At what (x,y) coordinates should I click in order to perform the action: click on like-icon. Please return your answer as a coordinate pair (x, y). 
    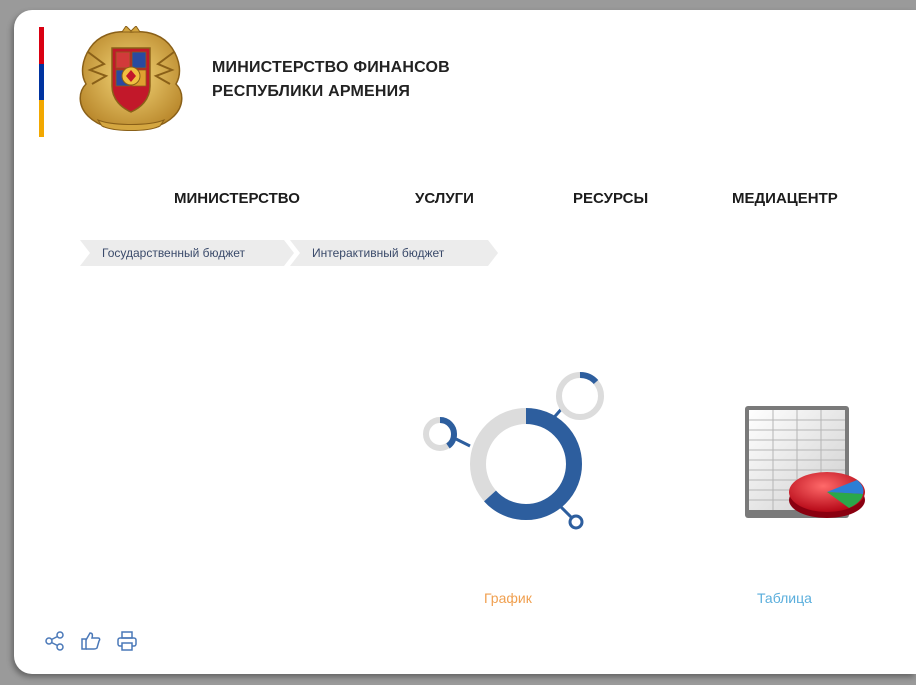
    Looking at the image, I should click on (91, 641).